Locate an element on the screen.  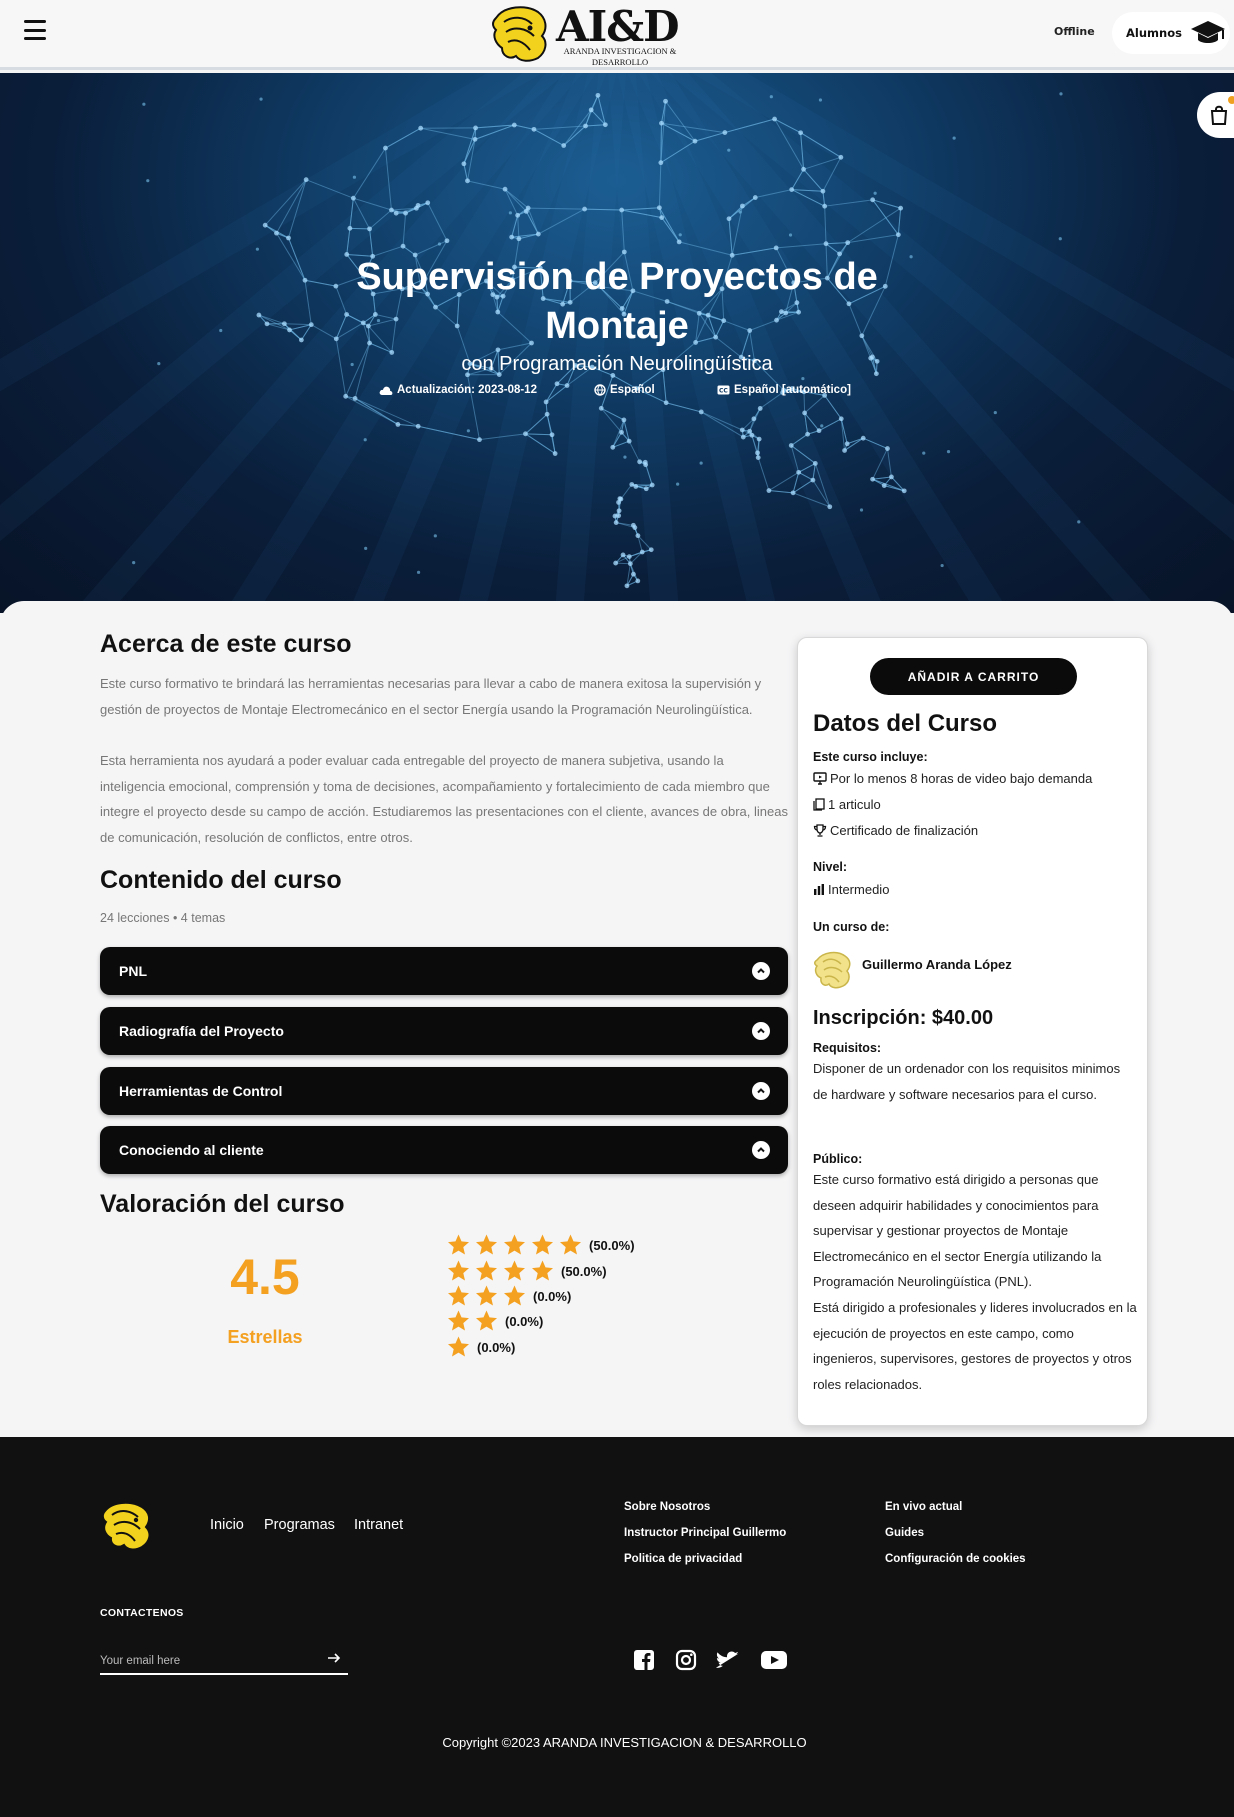
include-text: 1 articulo is located at coordinates (854, 804).